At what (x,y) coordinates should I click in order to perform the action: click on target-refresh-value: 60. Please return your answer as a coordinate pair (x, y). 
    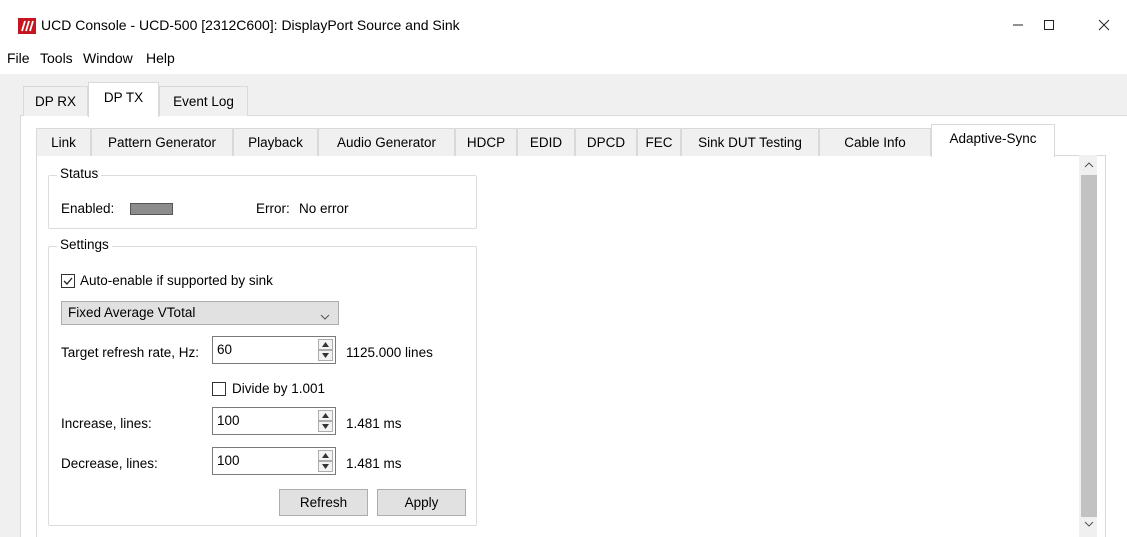
    Looking at the image, I should click on (225, 349).